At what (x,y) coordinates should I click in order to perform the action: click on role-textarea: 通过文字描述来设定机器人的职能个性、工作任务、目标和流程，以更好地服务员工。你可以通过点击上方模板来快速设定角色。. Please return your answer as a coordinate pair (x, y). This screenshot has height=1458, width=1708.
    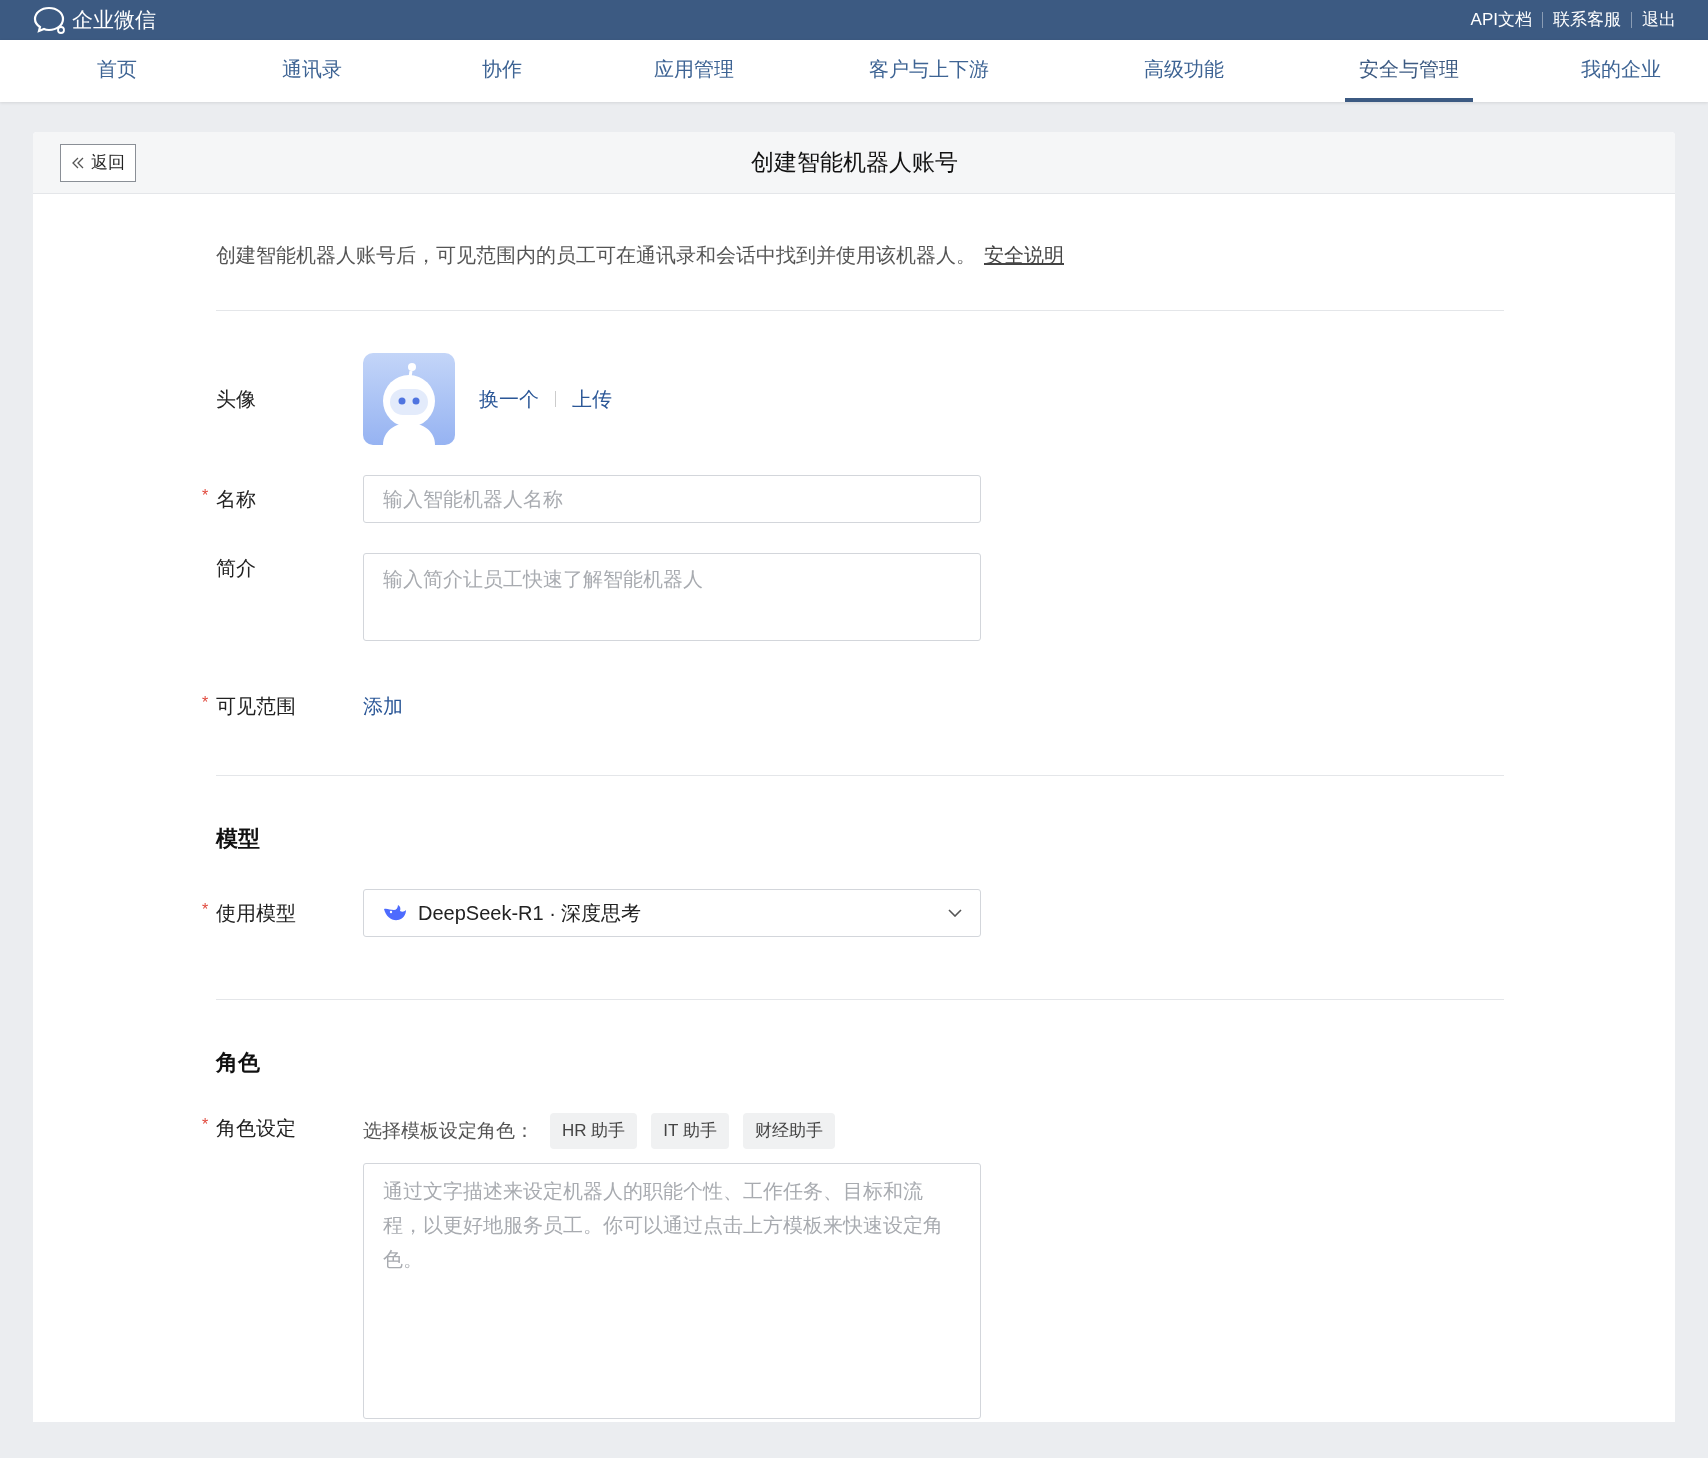
    Looking at the image, I should click on (672, 1291).